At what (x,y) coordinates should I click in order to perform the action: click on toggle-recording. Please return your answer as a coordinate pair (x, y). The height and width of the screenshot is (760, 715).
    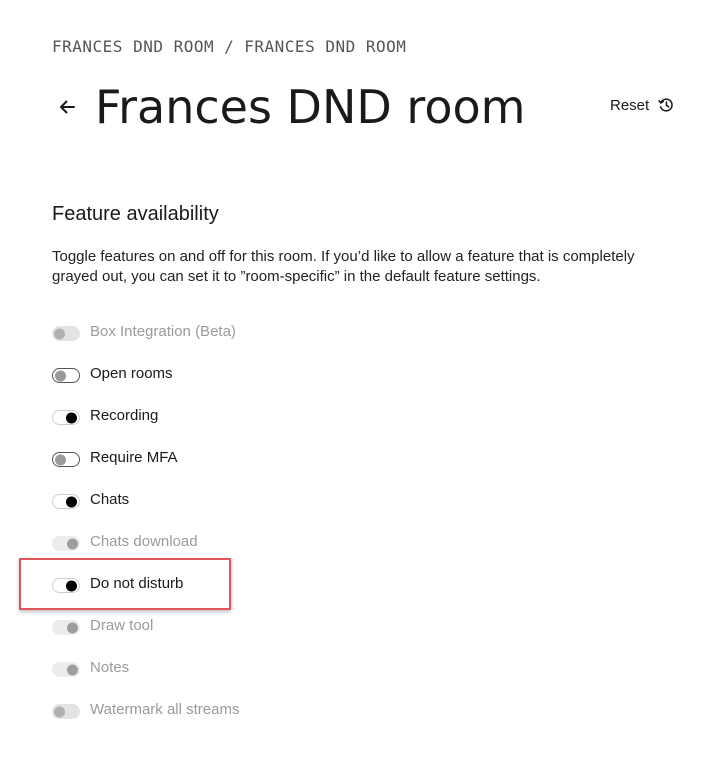
    Looking at the image, I should click on (66, 417).